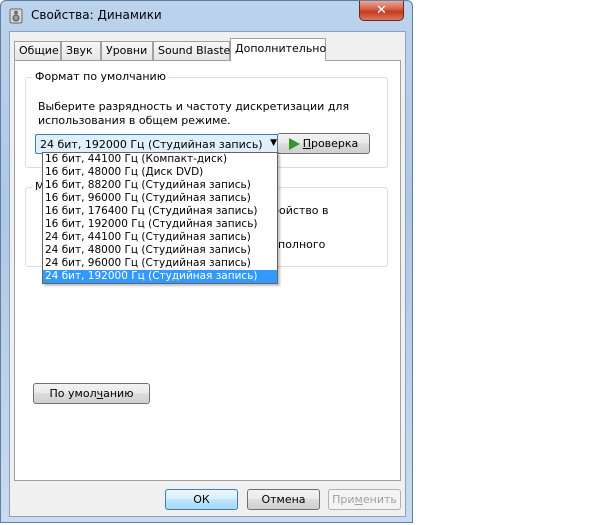 Image resolution: width=614 pixels, height=525 pixels. I want to click on ok-button-label: ОК, so click(201, 499).